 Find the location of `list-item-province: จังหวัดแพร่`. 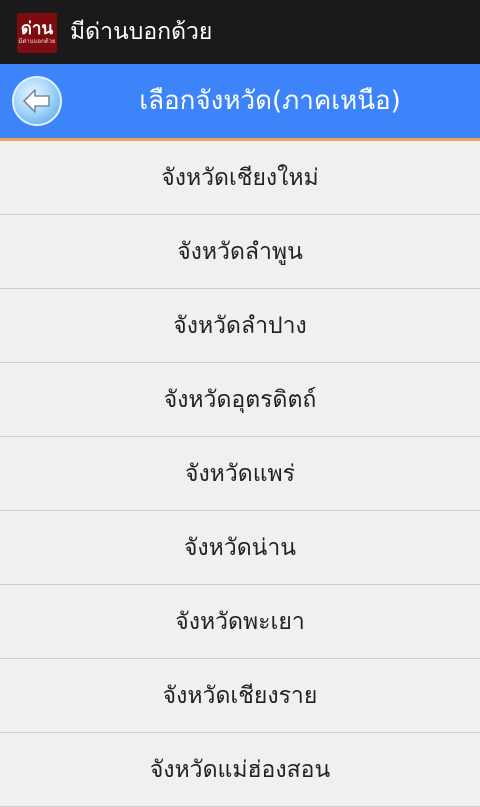

list-item-province: จังหวัดแพร่ is located at coordinates (240, 474).